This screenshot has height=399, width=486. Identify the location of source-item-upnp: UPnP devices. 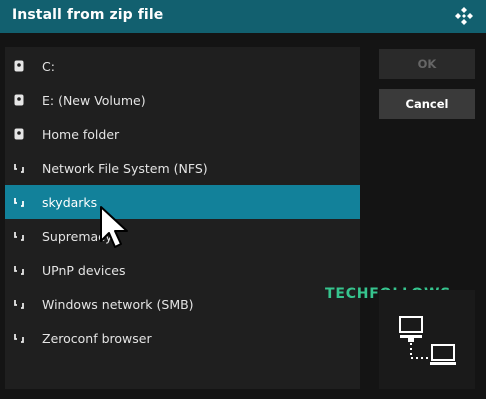
(182, 270).